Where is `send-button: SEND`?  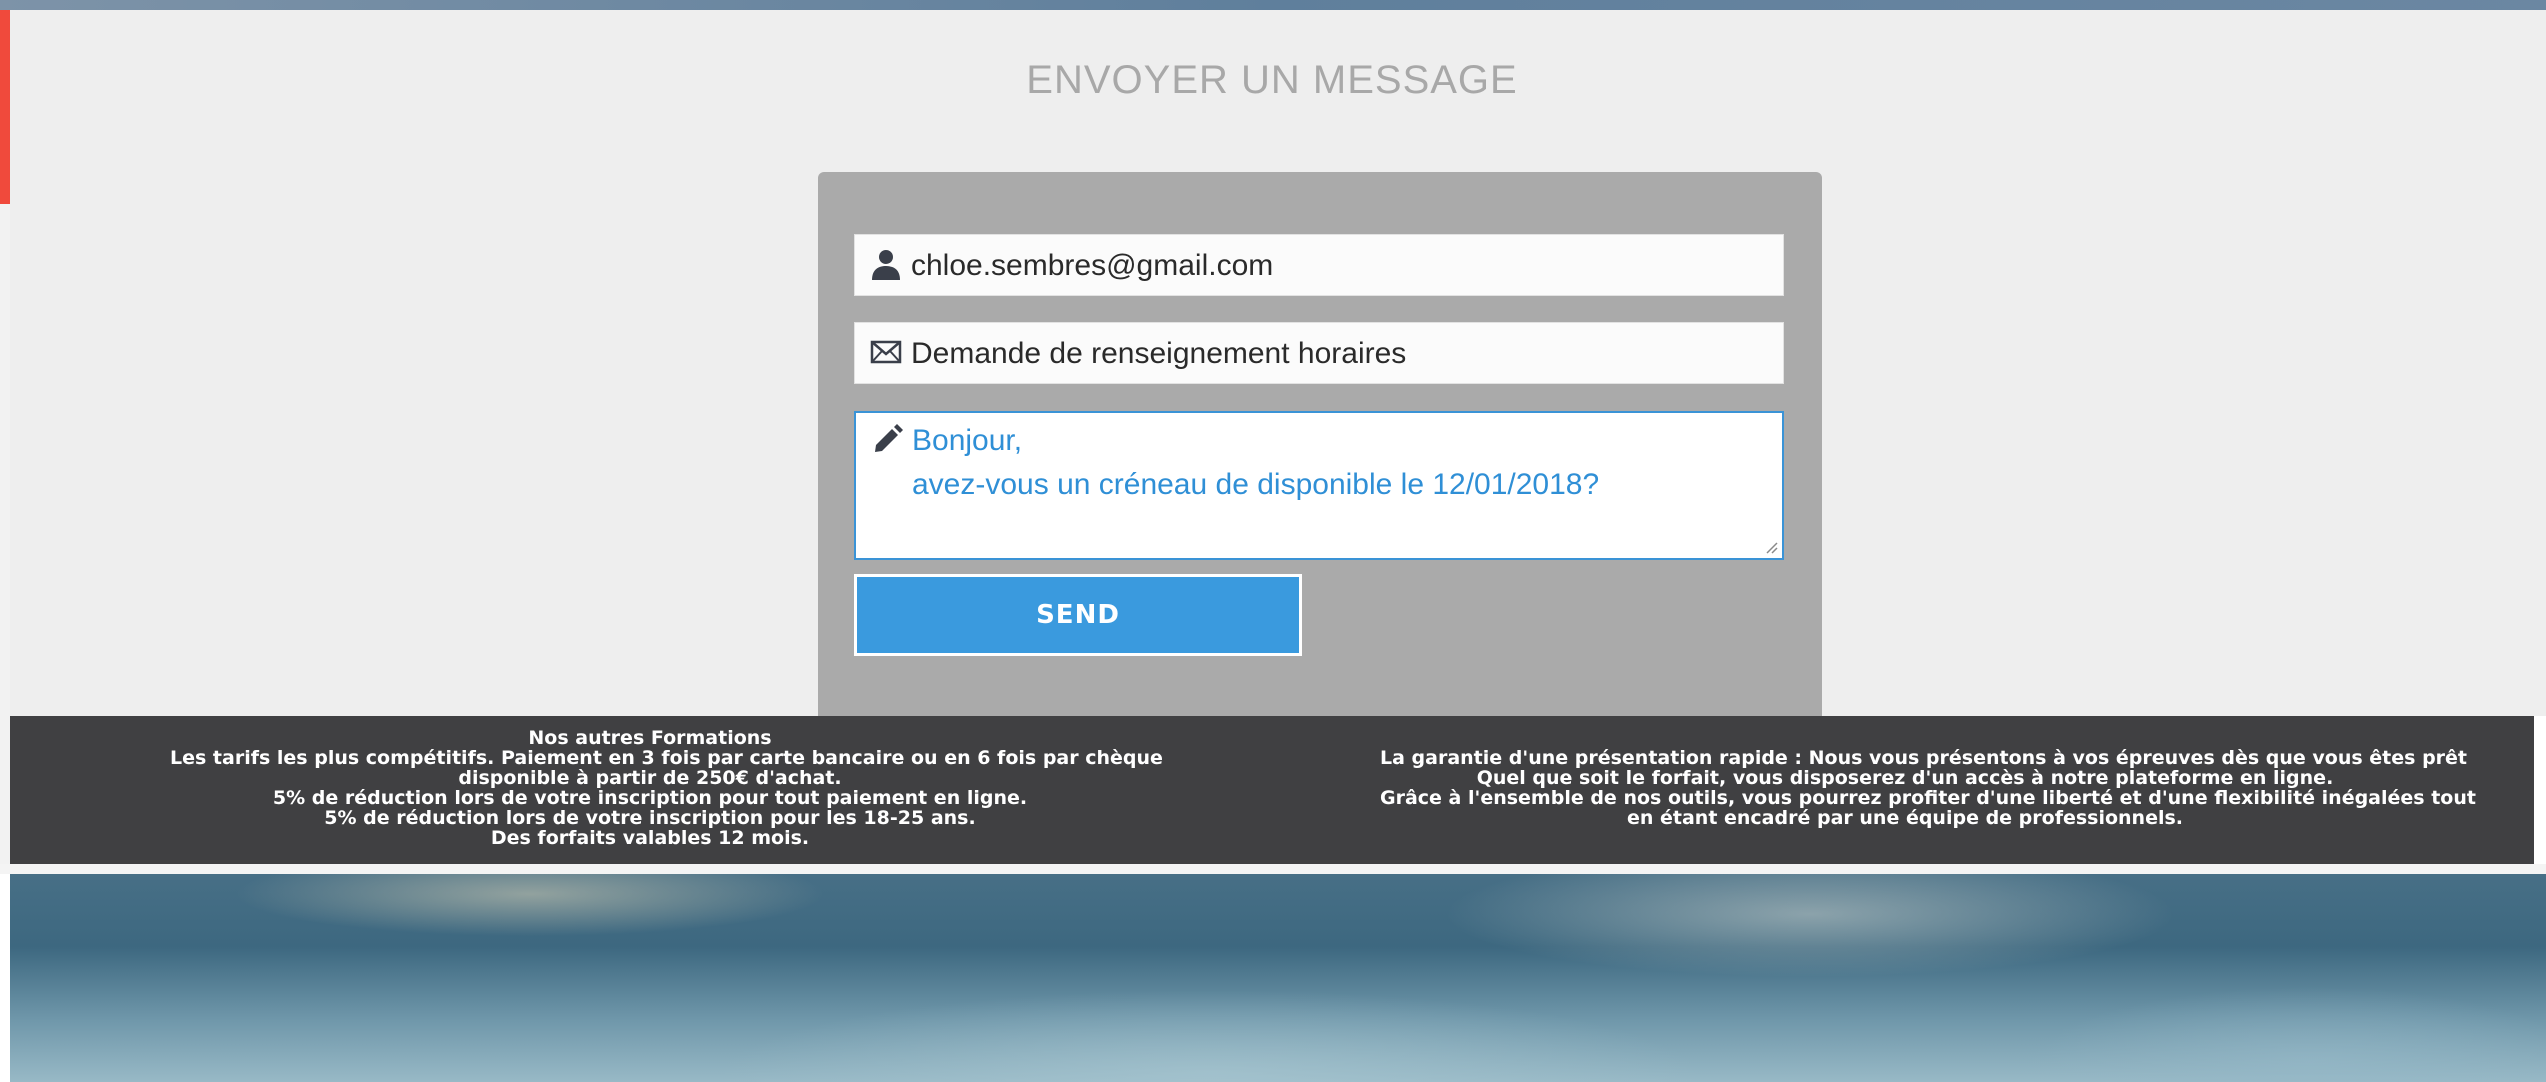
send-button: SEND is located at coordinates (1078, 615).